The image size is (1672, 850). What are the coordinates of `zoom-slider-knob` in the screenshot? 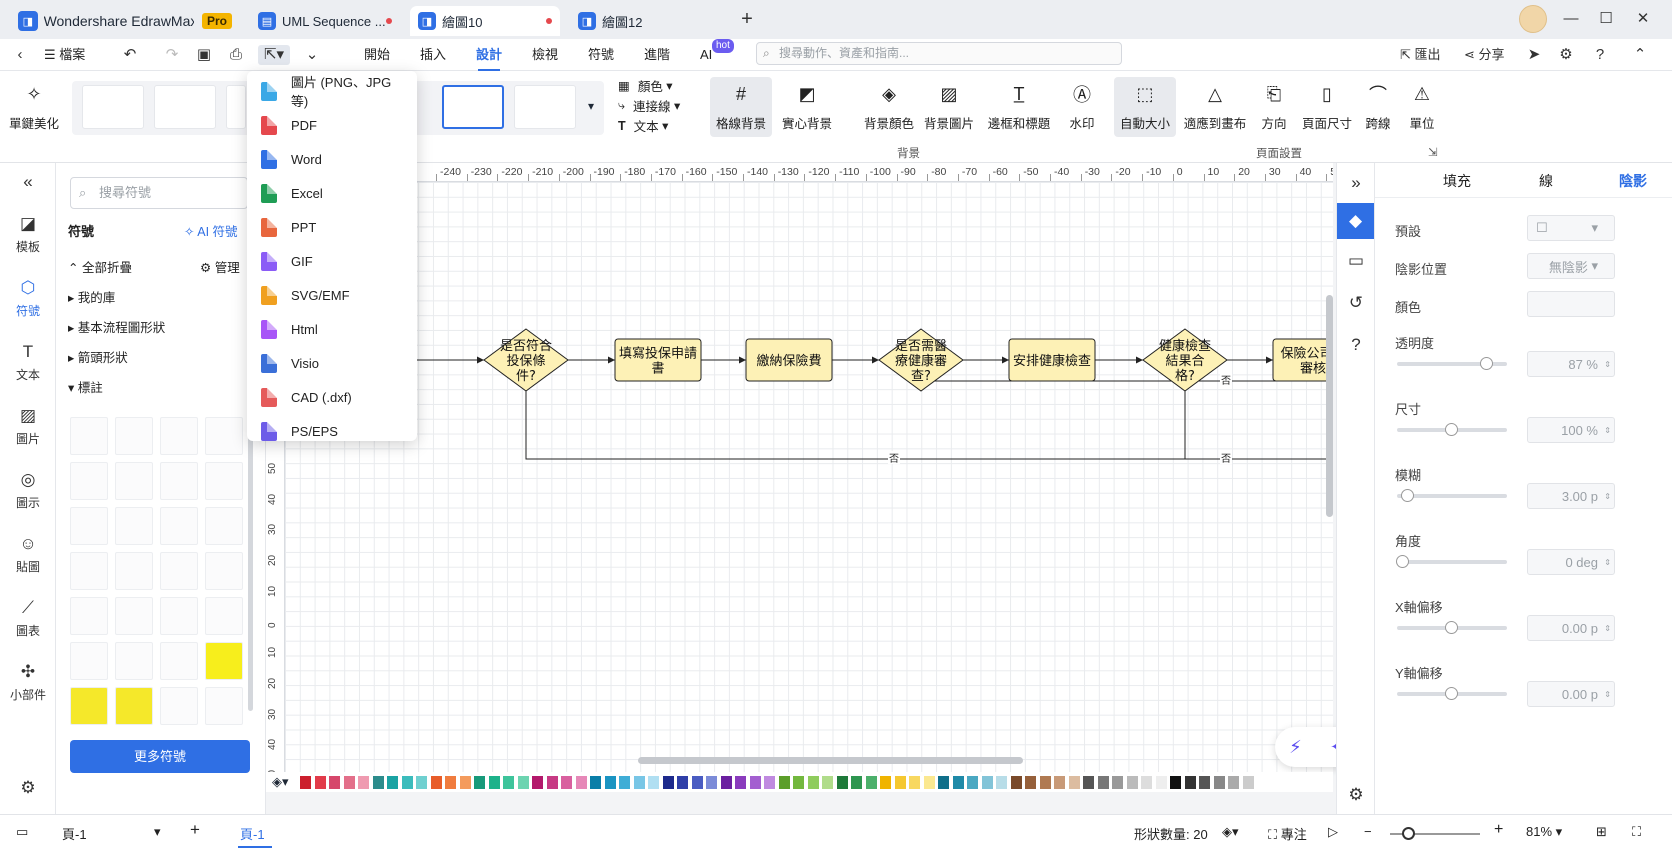 It's located at (1408, 833).